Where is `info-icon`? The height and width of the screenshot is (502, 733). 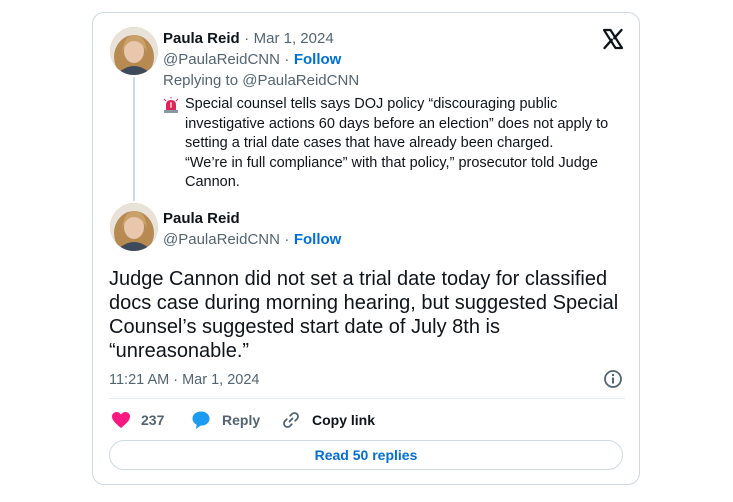
info-icon is located at coordinates (613, 379).